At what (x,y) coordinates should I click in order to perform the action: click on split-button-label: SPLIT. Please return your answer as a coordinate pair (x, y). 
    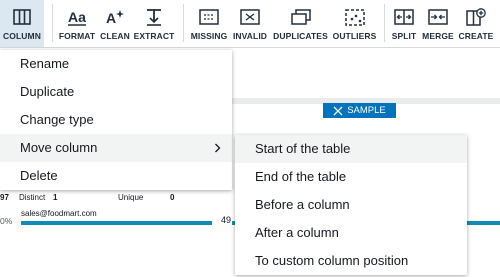
    Looking at the image, I should click on (404, 36).